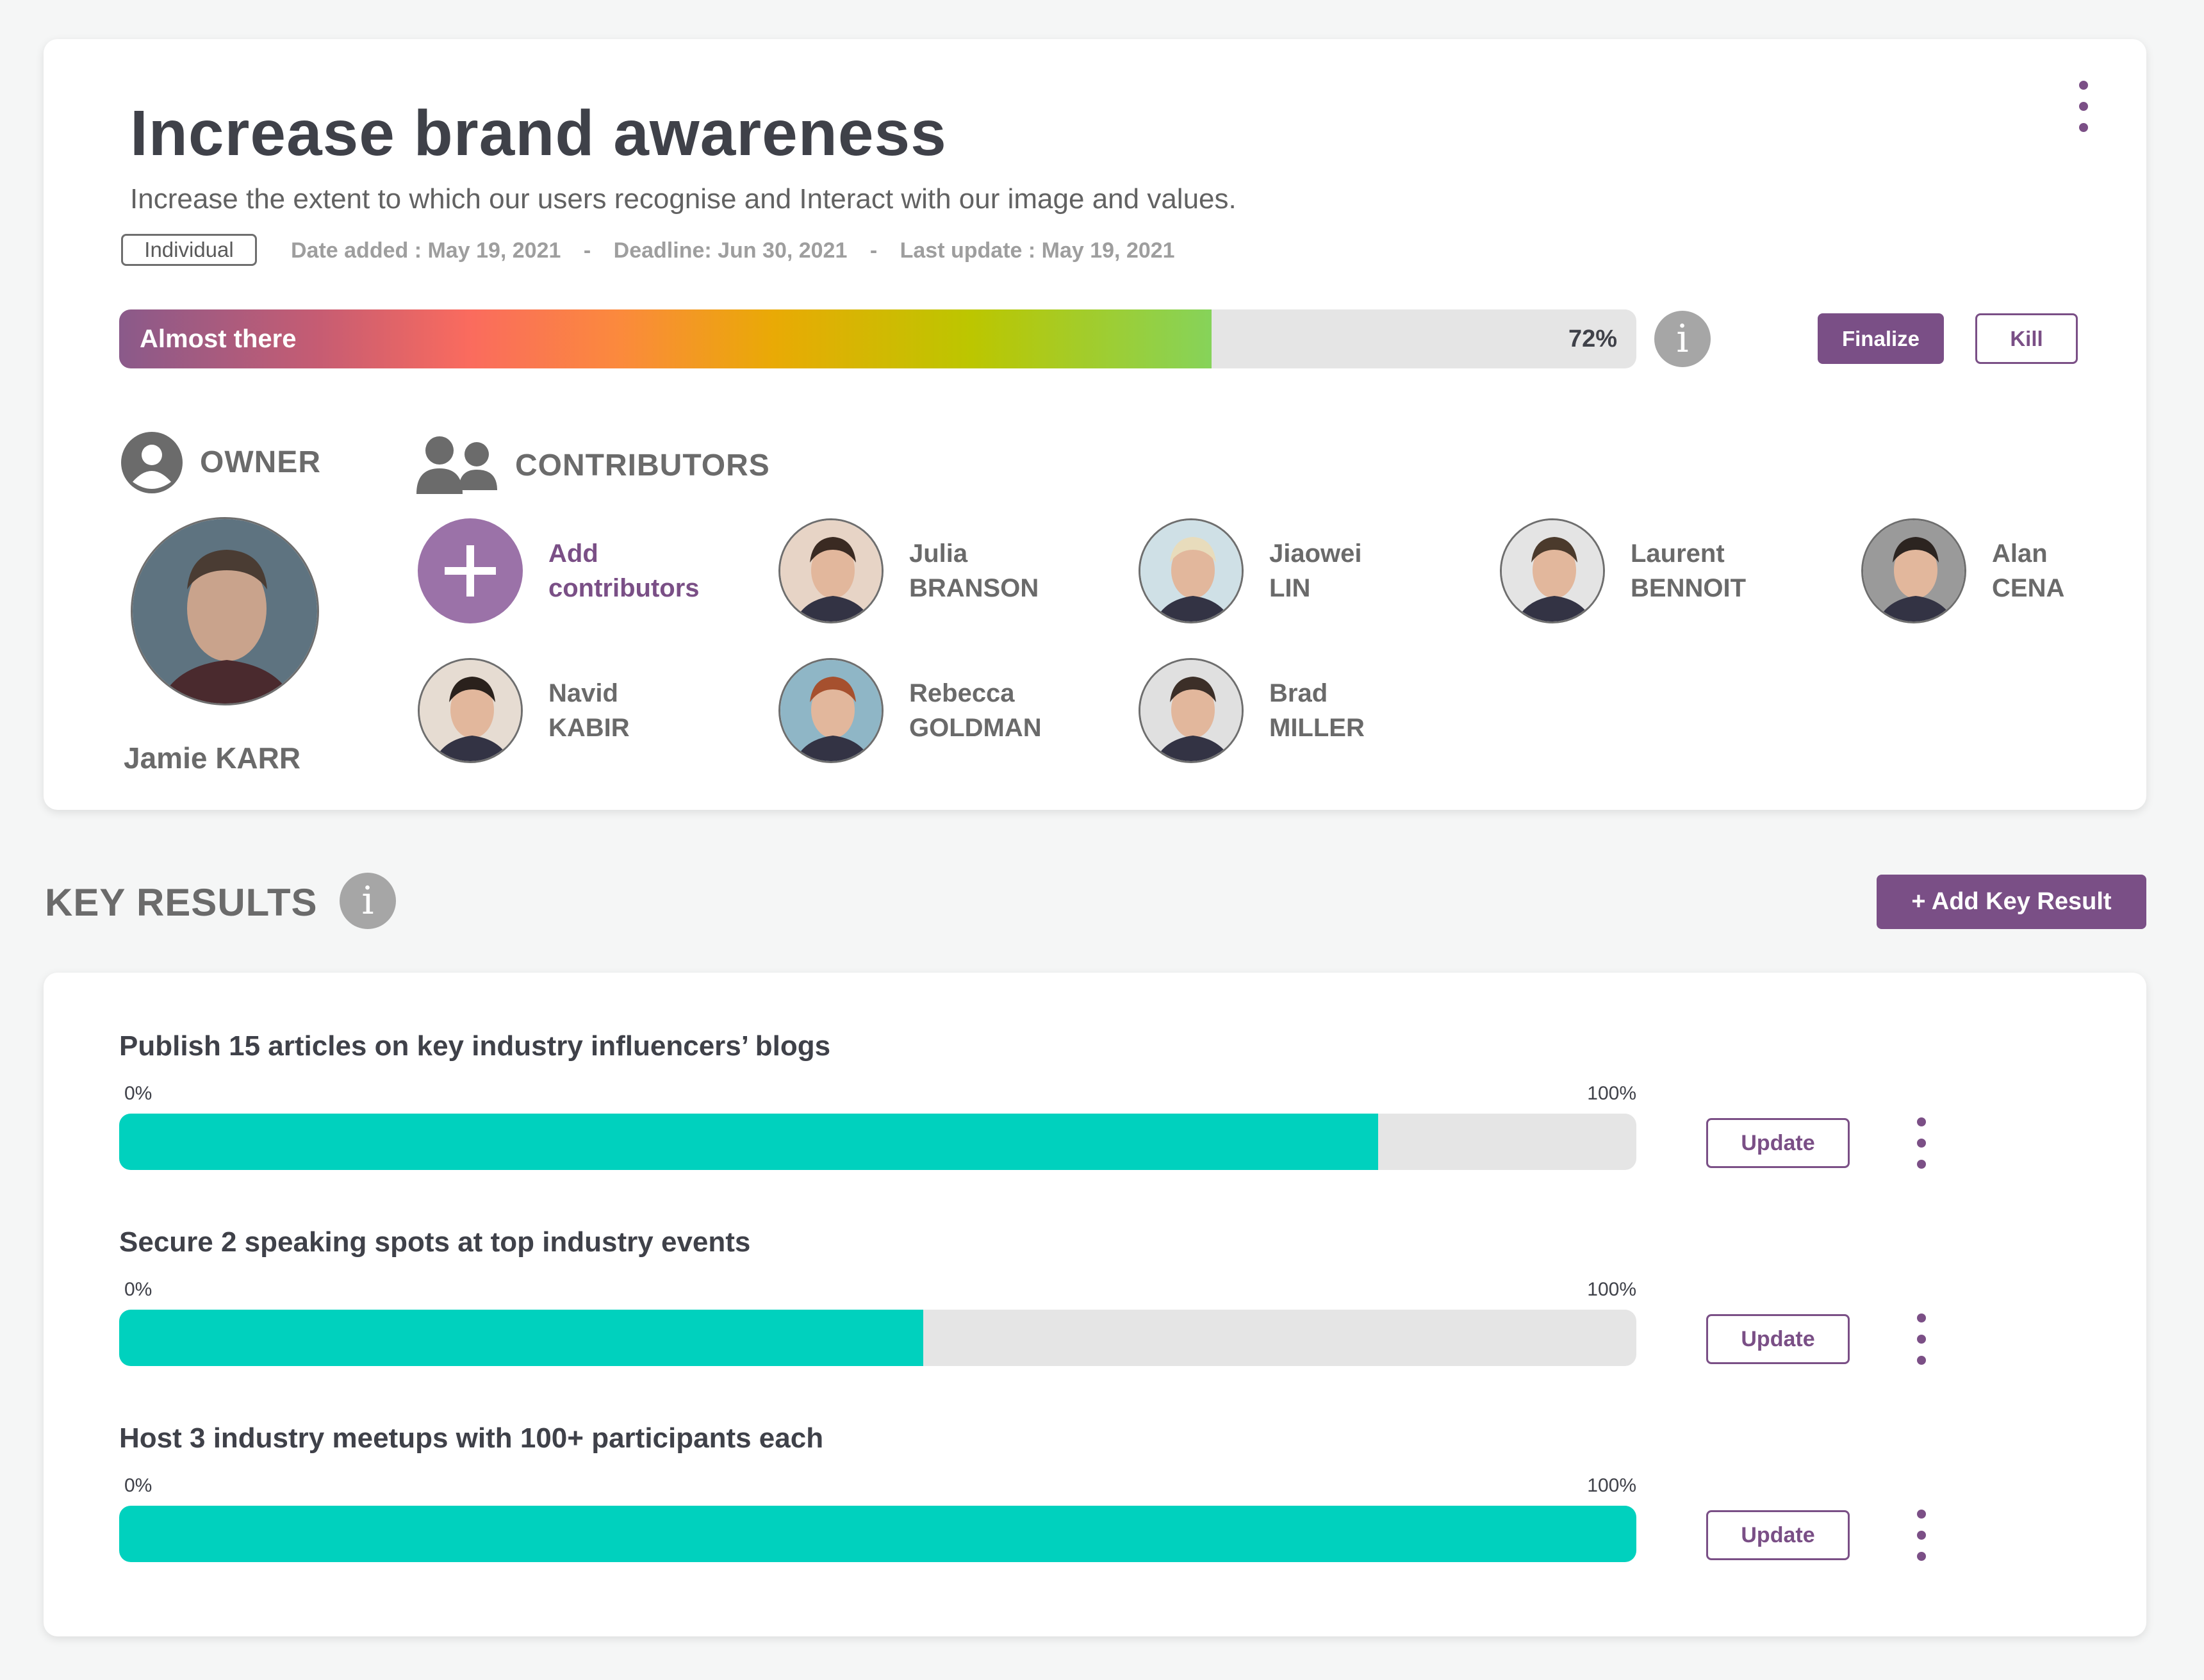 The image size is (2204, 1680). I want to click on add-contributor-button, so click(470, 571).